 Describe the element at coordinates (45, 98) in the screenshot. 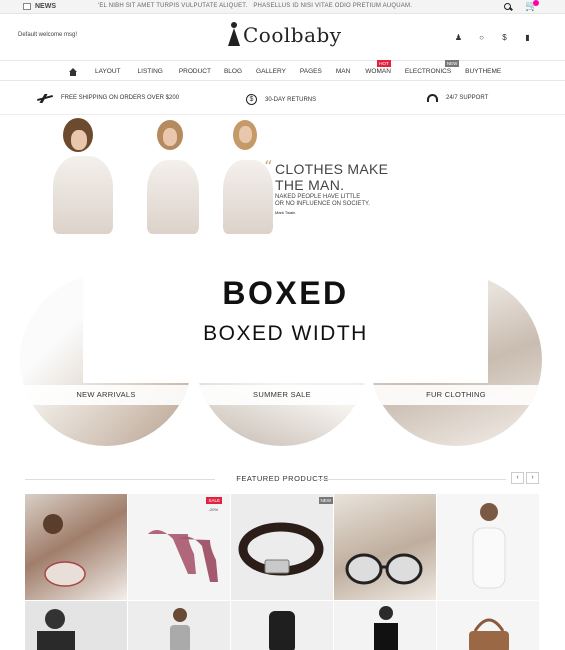

I see `plane-icon` at that location.